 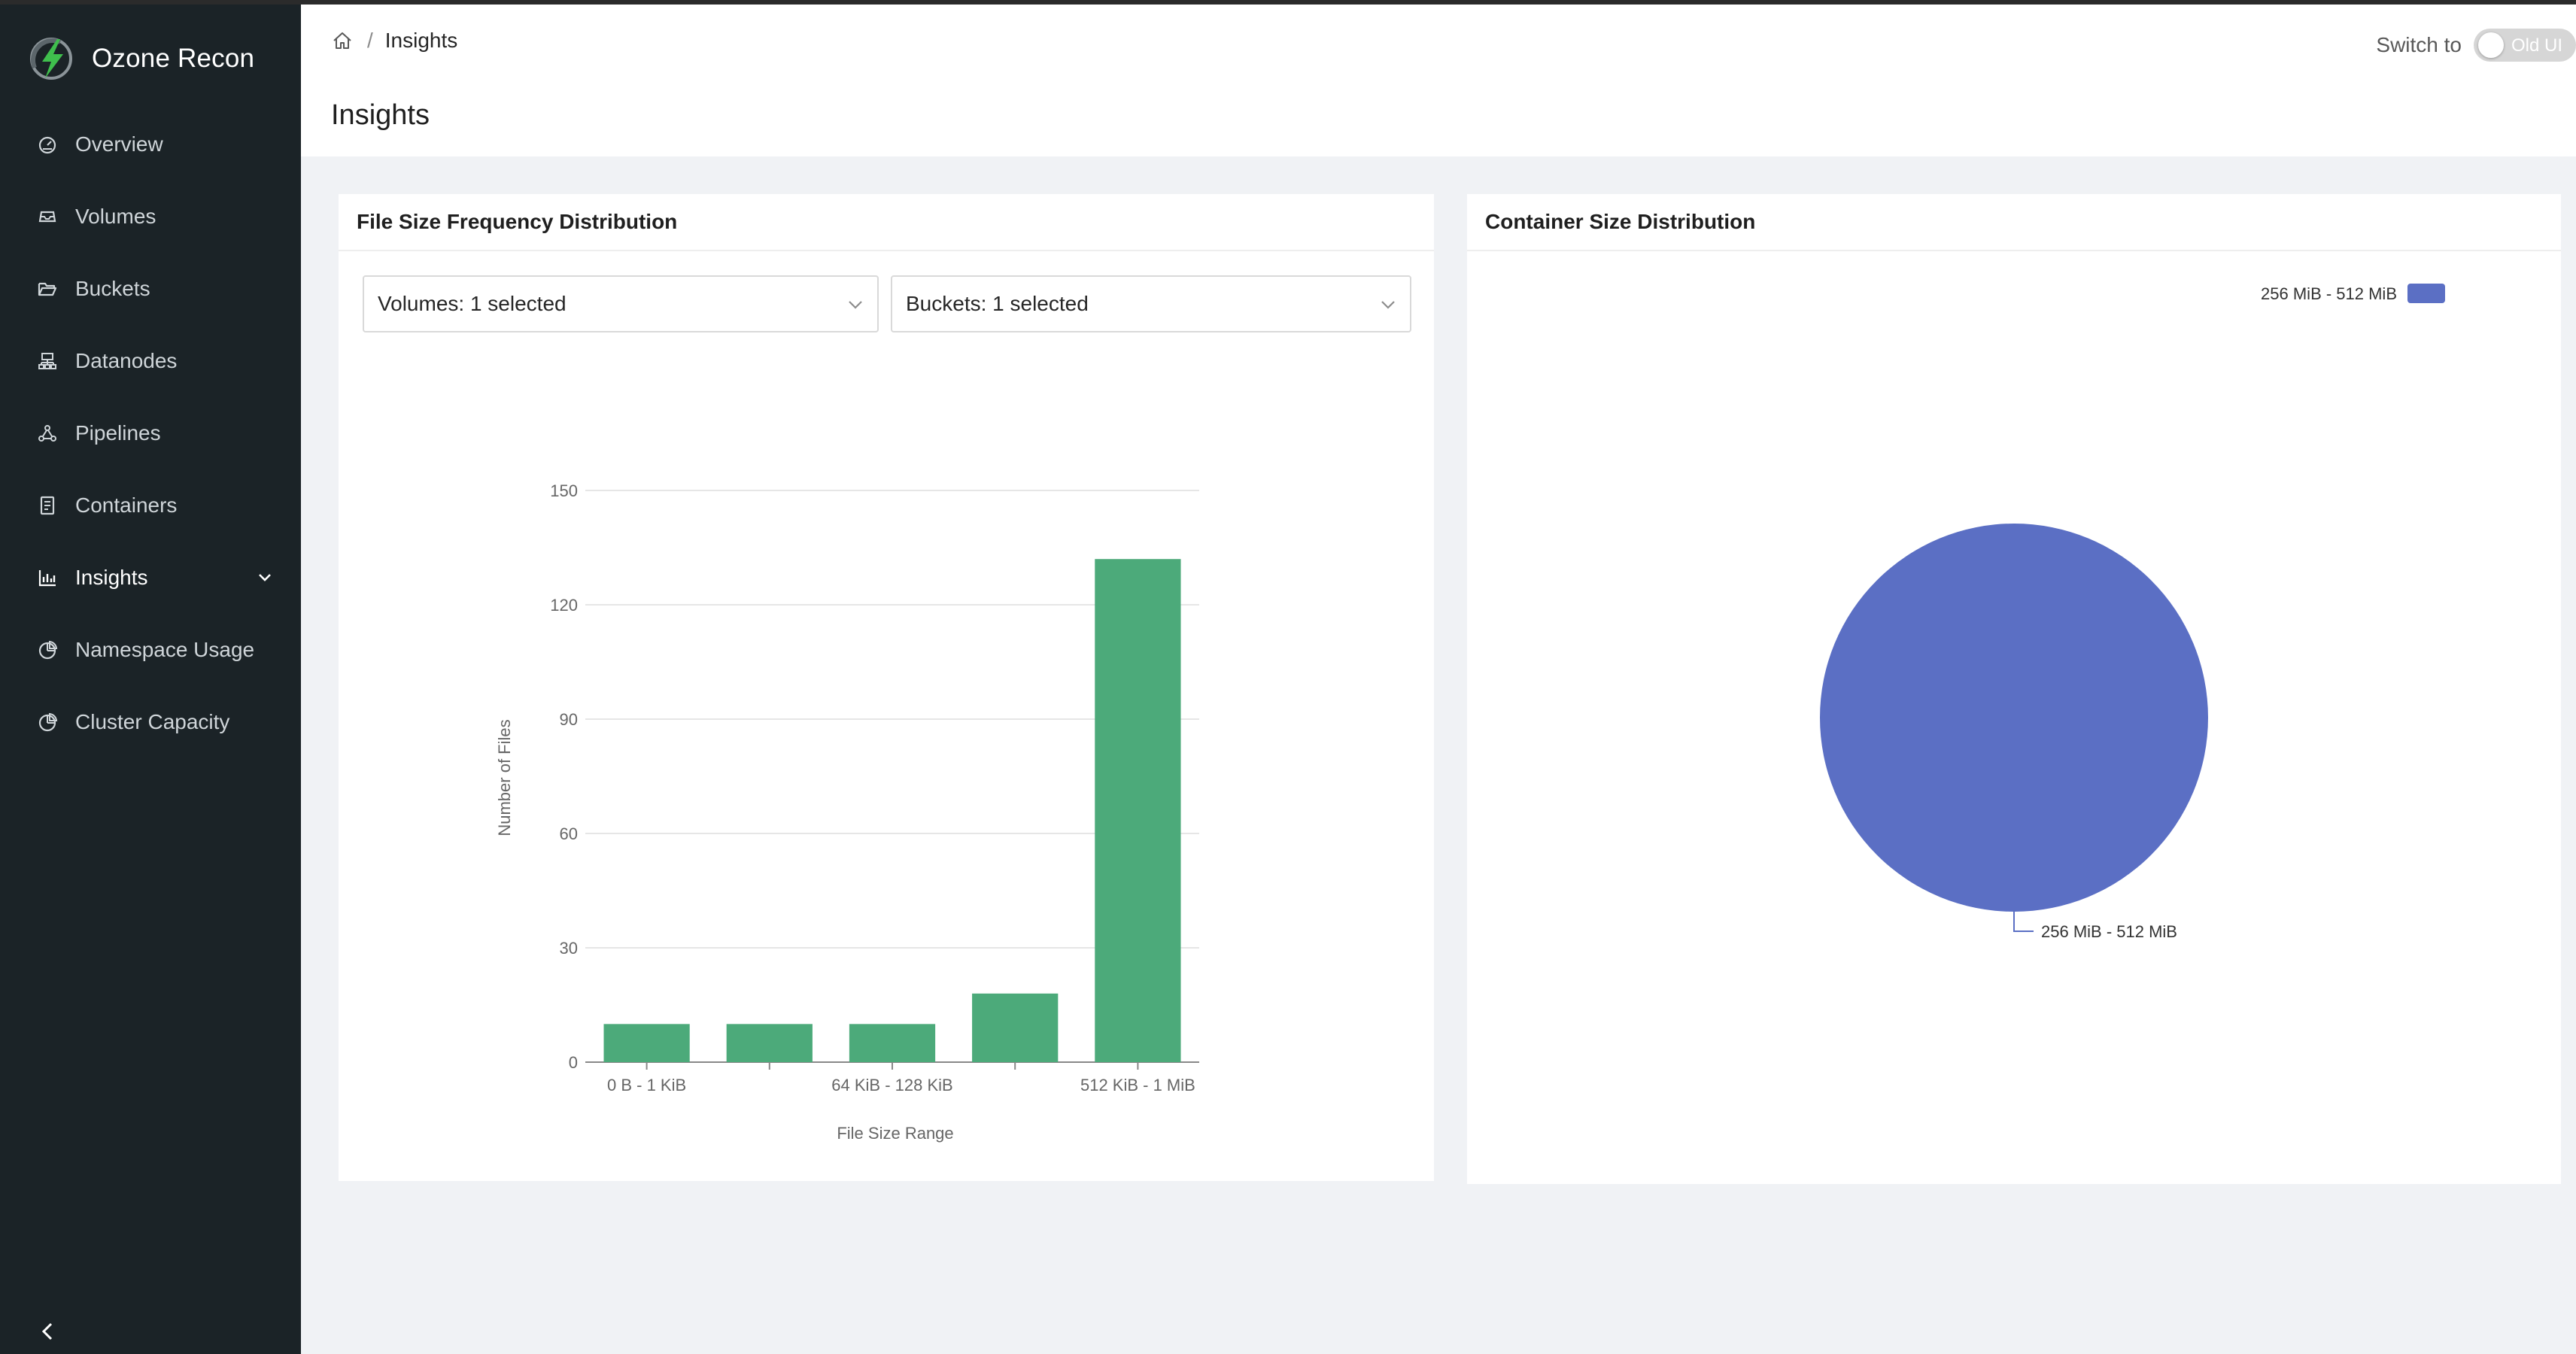 What do you see at coordinates (564, 490) in the screenshot?
I see `y-tick-label: 150` at bounding box center [564, 490].